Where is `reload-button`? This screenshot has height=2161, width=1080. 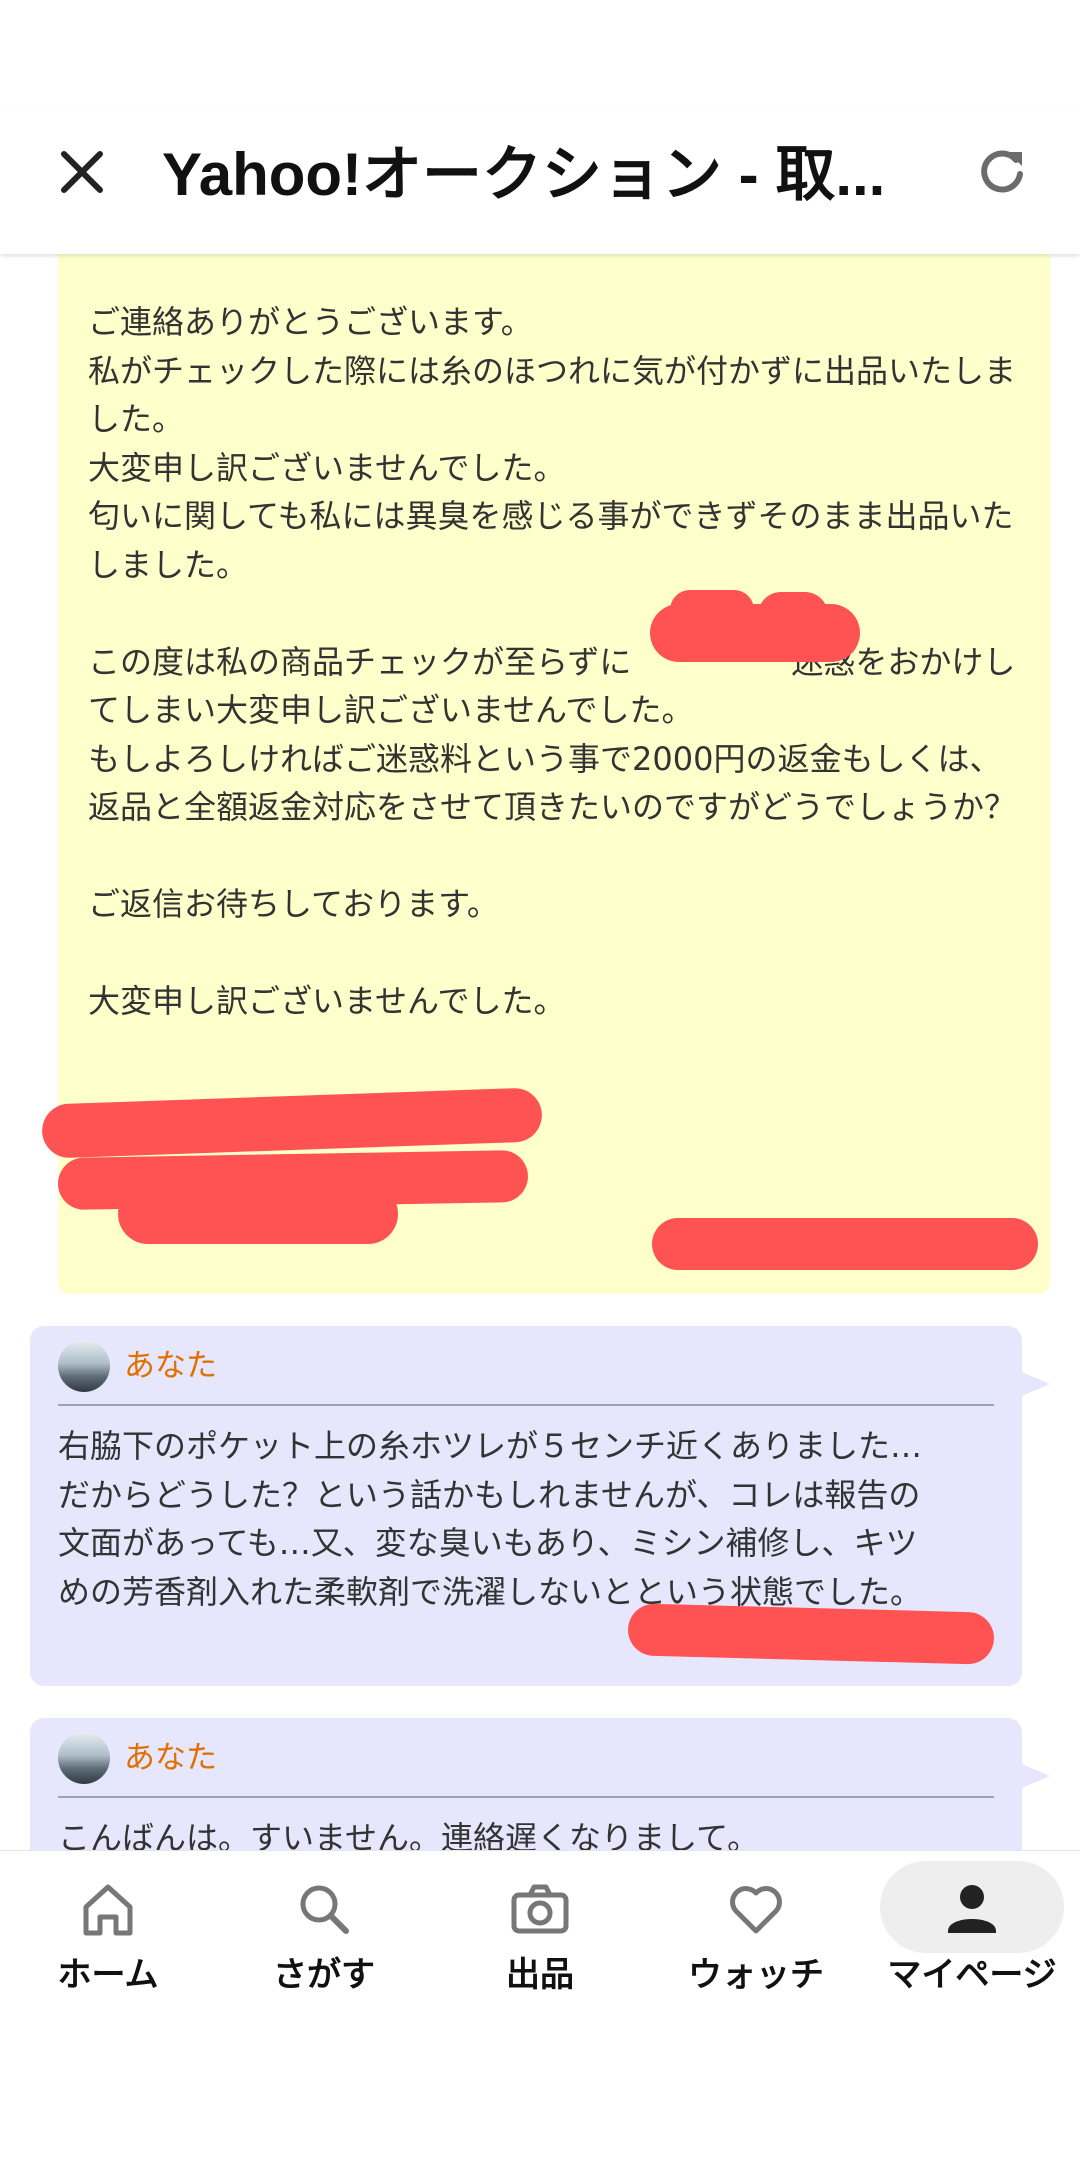
reload-button is located at coordinates (1002, 172).